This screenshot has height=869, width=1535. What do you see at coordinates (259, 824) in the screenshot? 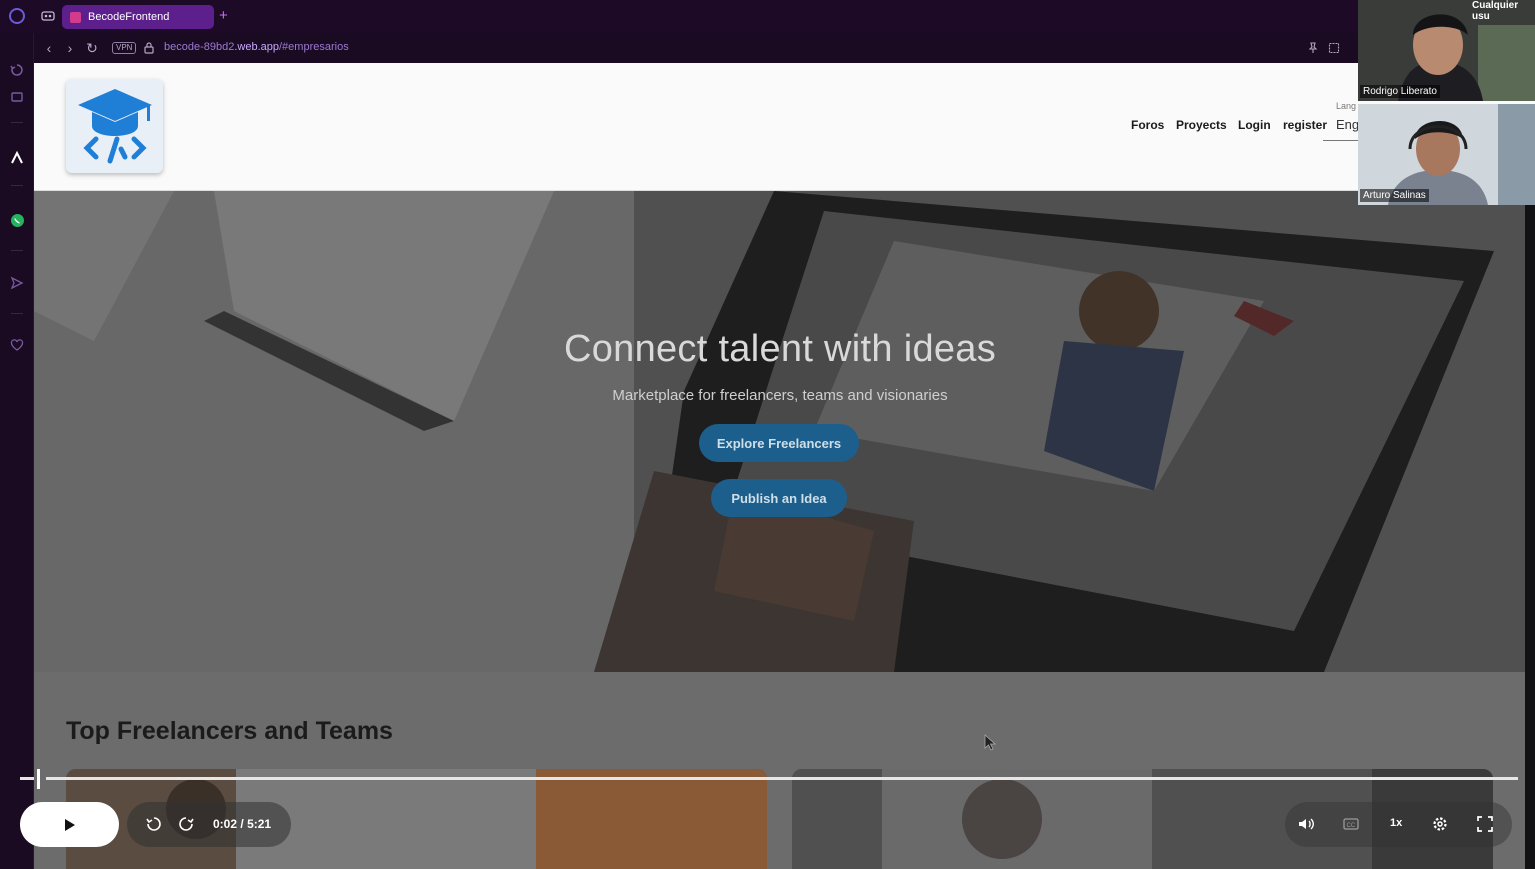
I see `duration: 5:21` at bounding box center [259, 824].